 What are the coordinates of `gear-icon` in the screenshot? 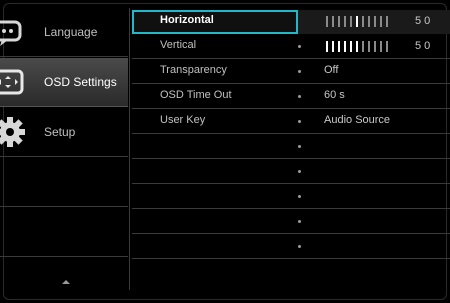 It's located at (12, 132).